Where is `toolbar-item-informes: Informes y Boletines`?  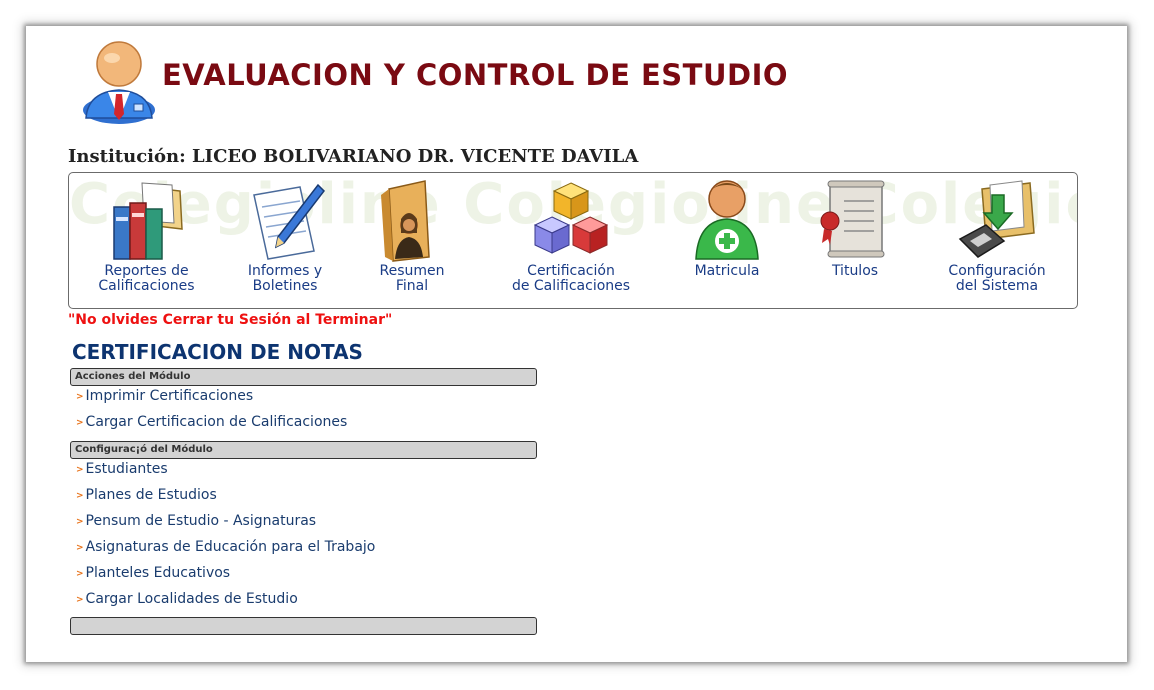
toolbar-item-informes: Informes y Boletines is located at coordinates (285, 240).